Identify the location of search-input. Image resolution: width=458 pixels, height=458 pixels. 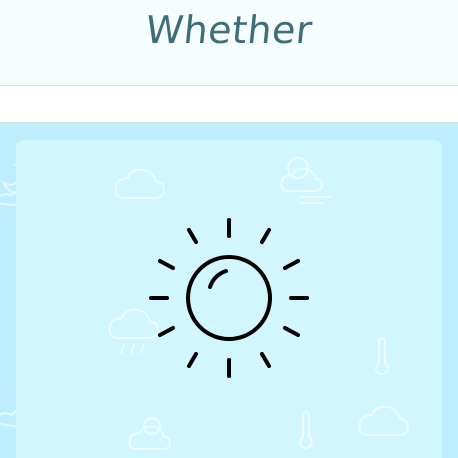
(229, 104).